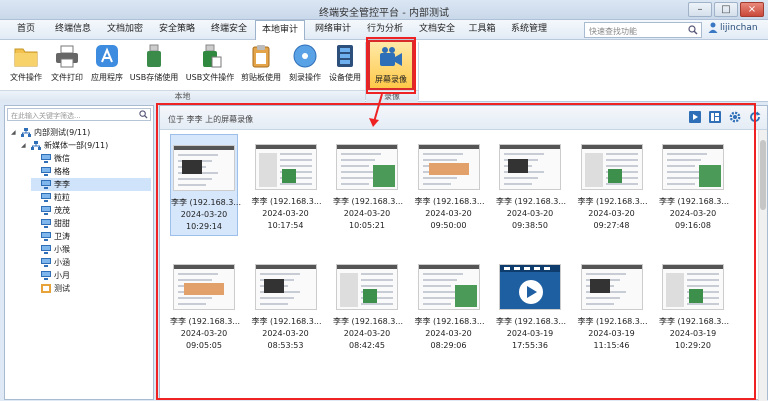 This screenshot has height=401, width=768. Describe the element at coordinates (280, 30) in the screenshot. I see `menu-local-audit: 本地审计` at that location.